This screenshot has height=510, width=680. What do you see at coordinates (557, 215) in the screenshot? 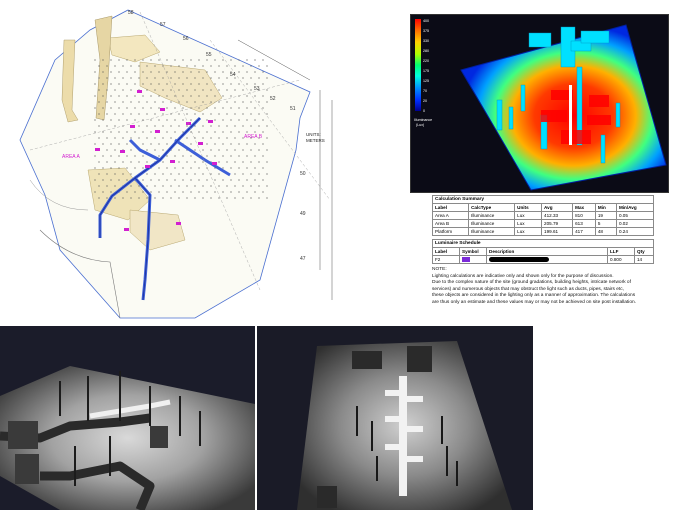
I see `table-cell: 412.33` at bounding box center [557, 215].